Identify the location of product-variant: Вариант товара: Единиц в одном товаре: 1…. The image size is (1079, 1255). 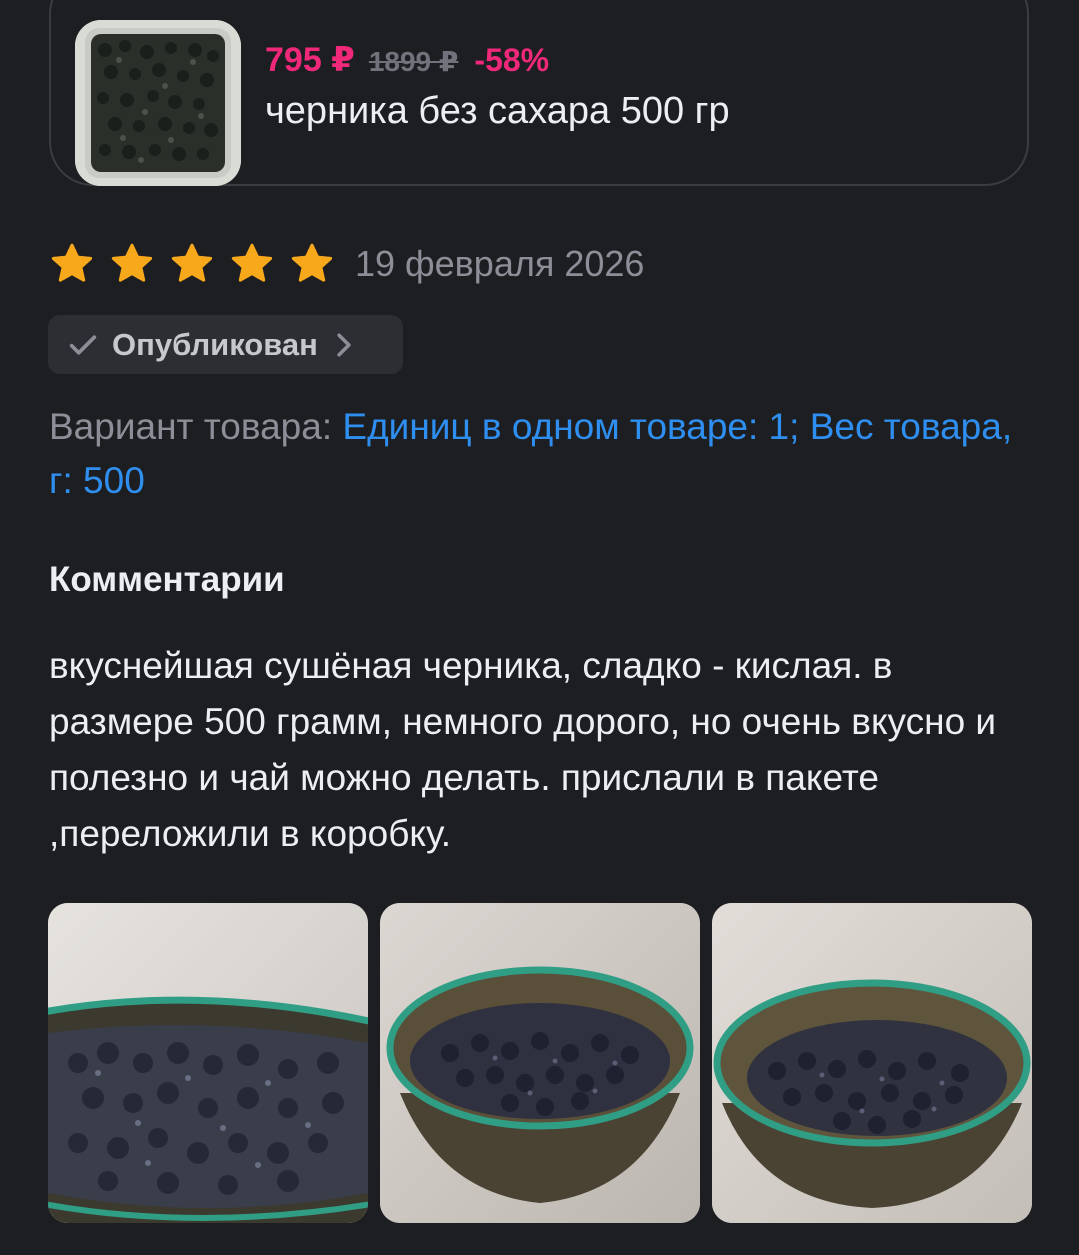
(541, 454).